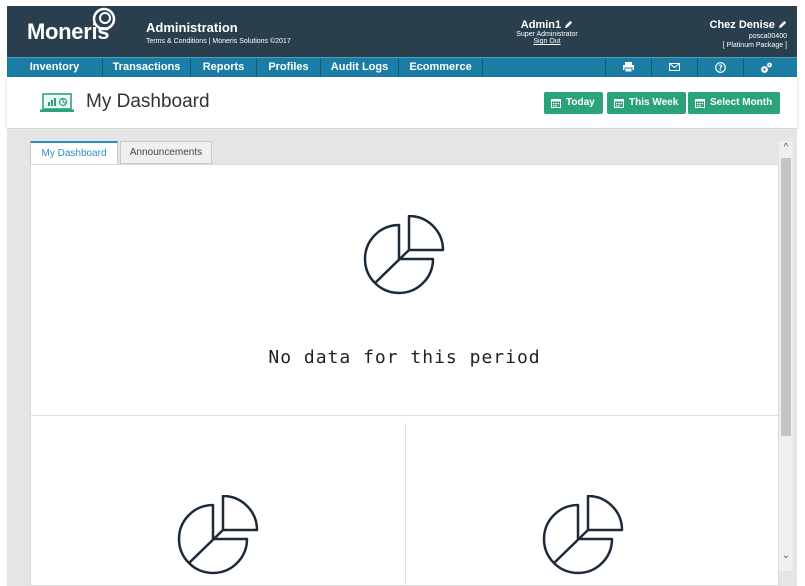 This screenshot has height=586, width=805. What do you see at coordinates (674, 67) in the screenshot?
I see `mail-icon` at bounding box center [674, 67].